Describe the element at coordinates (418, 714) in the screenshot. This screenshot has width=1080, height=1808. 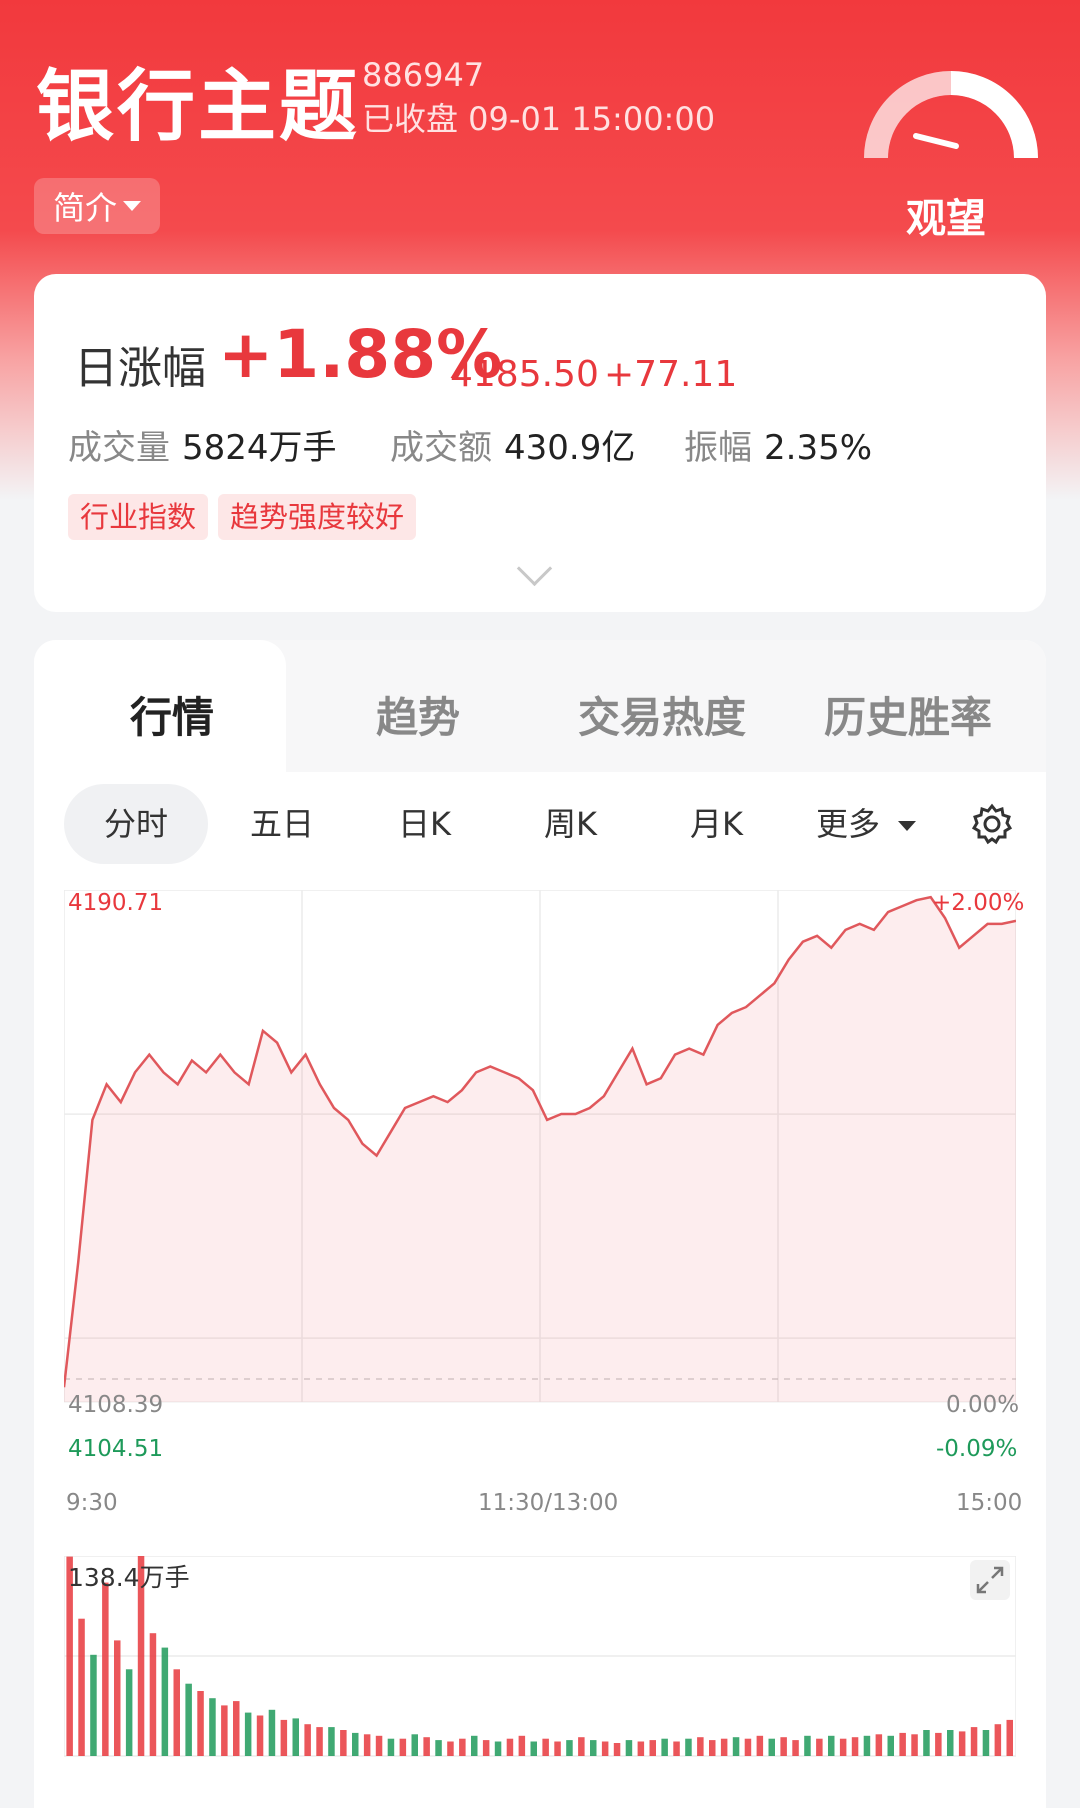
I see `tab-trend: 趋势` at that location.